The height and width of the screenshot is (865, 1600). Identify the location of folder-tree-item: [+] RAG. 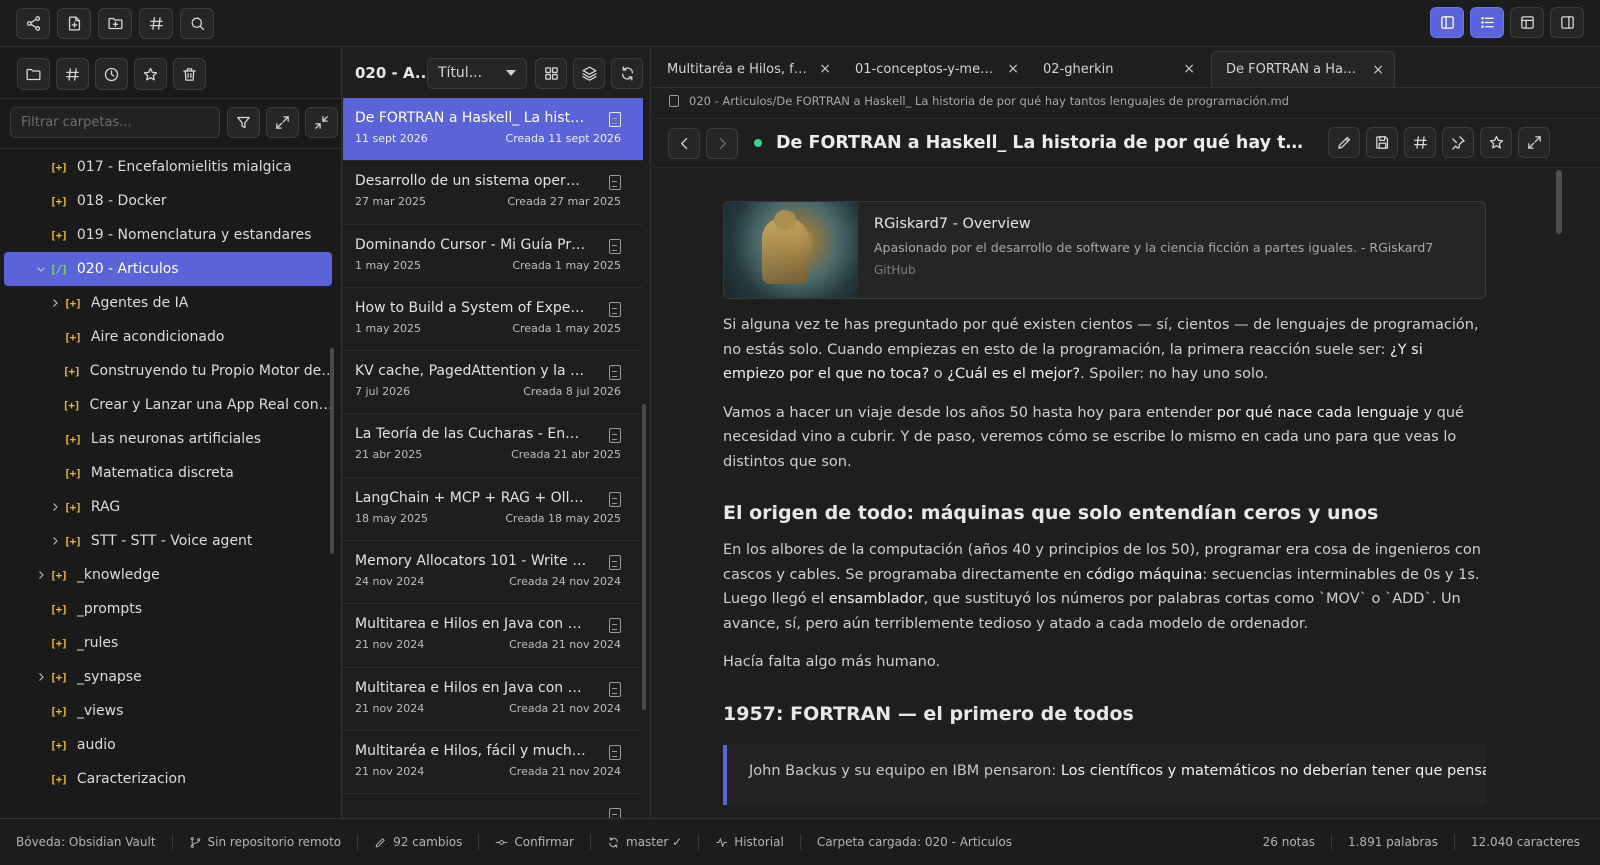
(168, 507).